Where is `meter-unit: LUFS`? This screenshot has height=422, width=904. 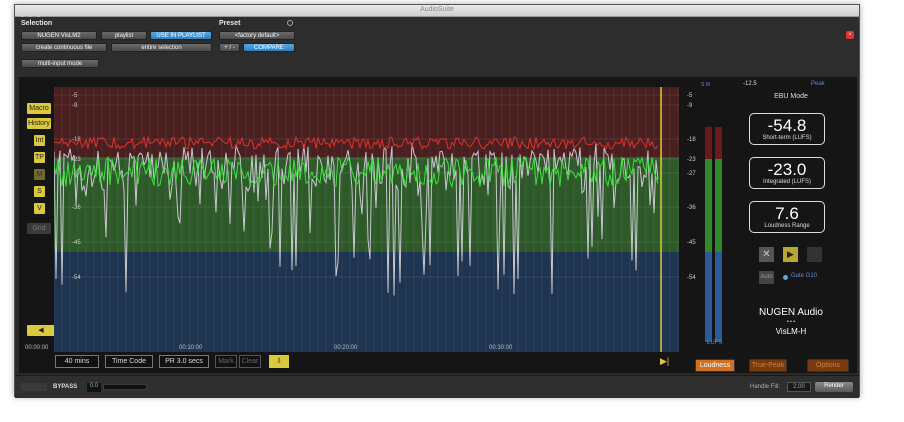 meter-unit: LUFS is located at coordinates (715, 343).